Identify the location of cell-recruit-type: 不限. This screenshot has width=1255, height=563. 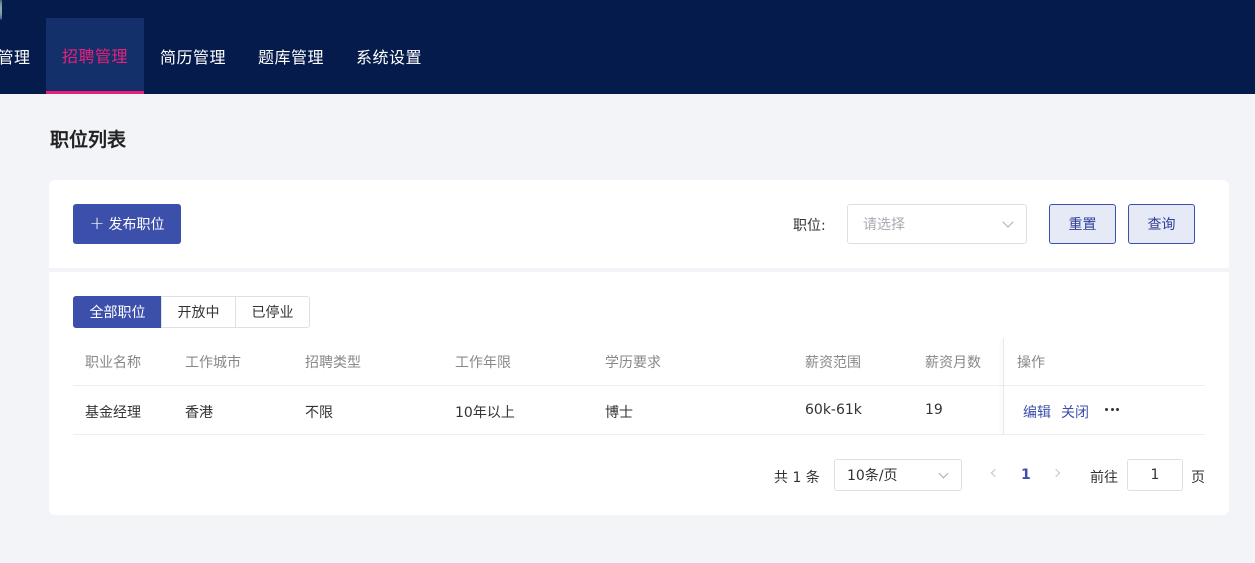
(319, 413).